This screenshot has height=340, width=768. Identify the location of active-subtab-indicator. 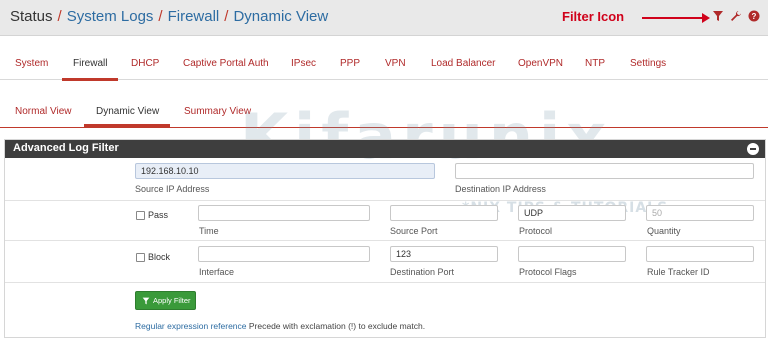
(127, 125).